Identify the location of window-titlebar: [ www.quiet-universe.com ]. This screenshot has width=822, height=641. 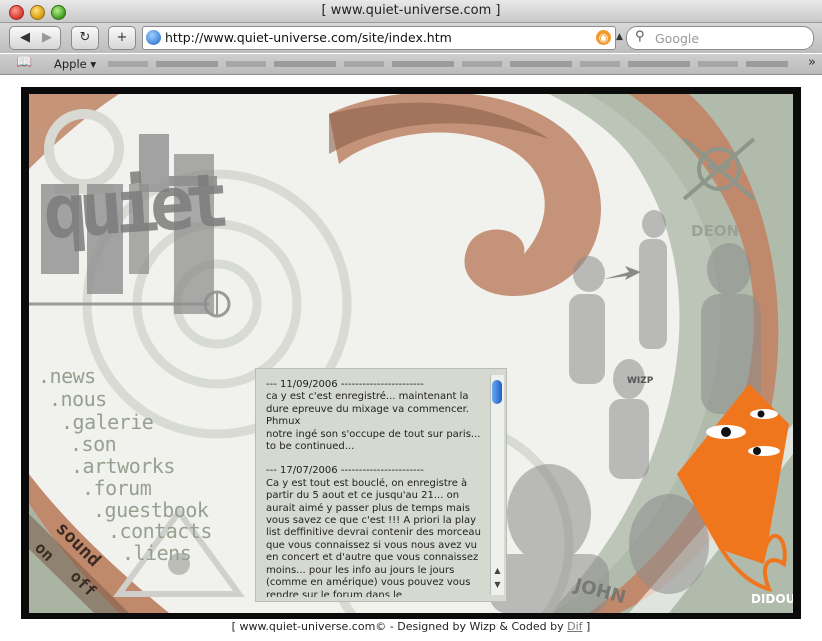
(411, 11).